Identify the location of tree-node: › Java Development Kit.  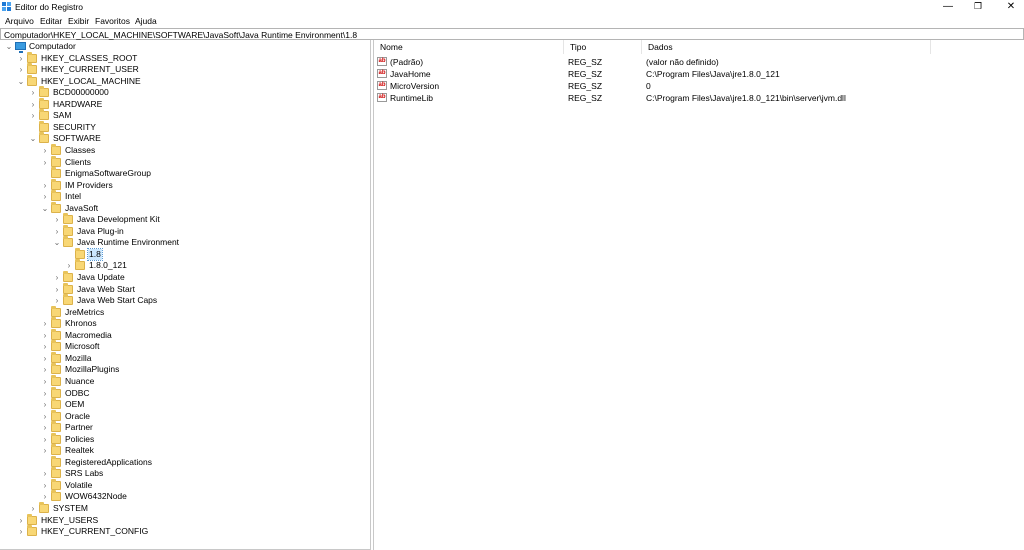
(185, 219).